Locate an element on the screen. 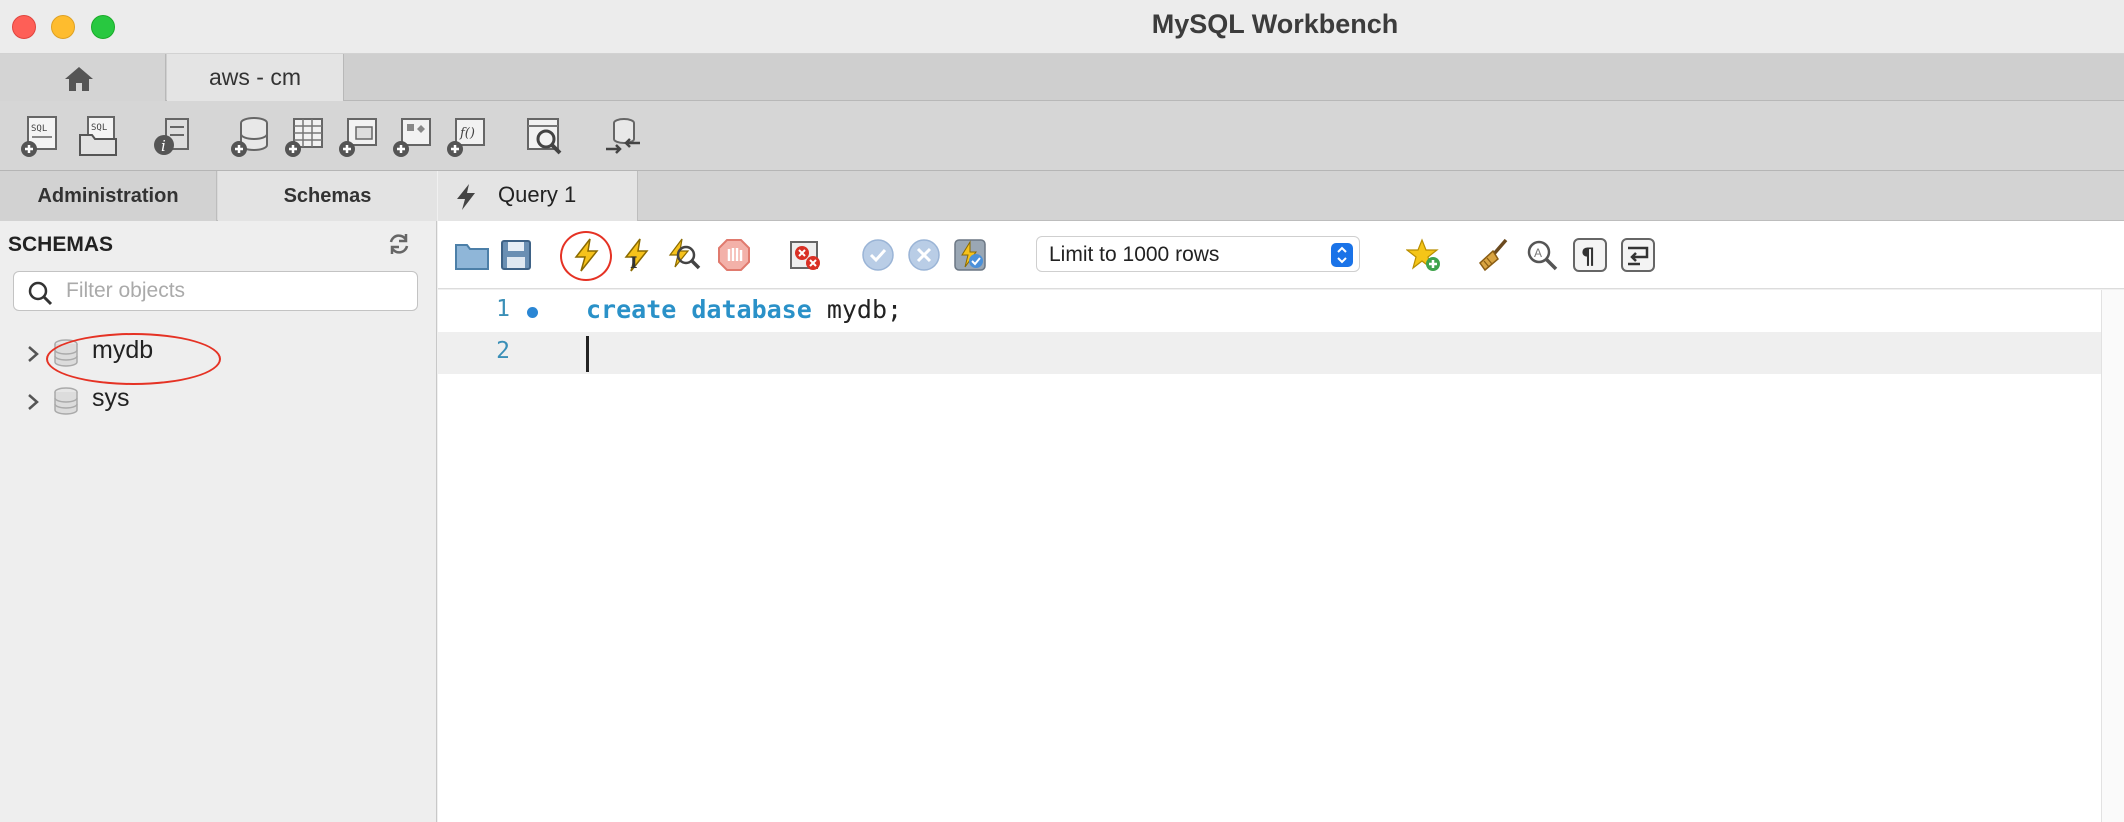  title-bar: MySQL Workbench is located at coordinates (1062, 27).